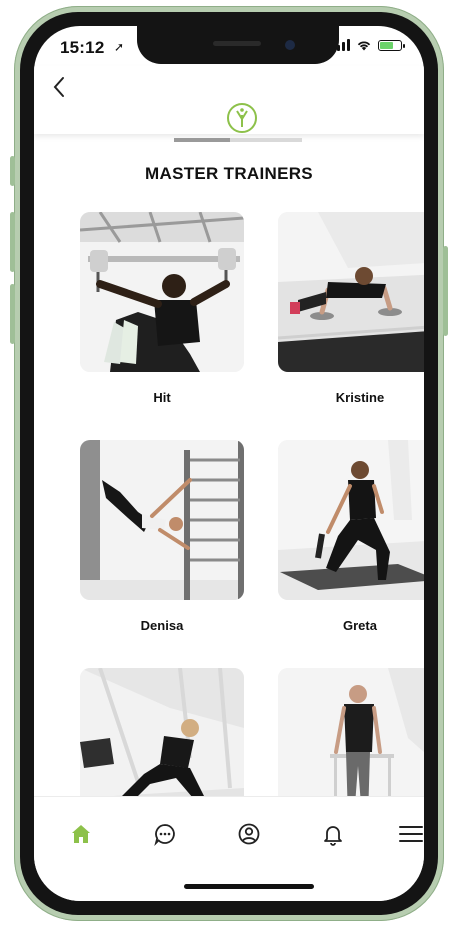  What do you see at coordinates (162, 625) in the screenshot?
I see `trainer-name: Denisa` at bounding box center [162, 625].